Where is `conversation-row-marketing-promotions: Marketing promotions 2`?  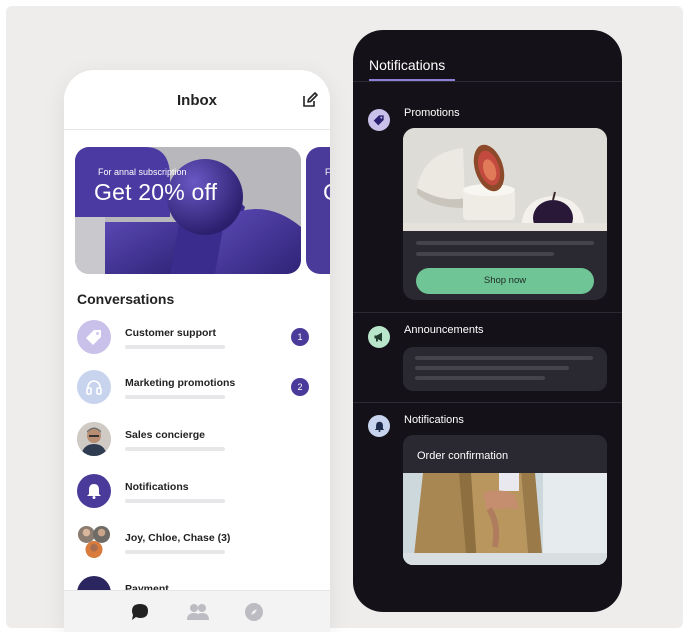 conversation-row-marketing-promotions: Marketing promotions 2 is located at coordinates (197, 392).